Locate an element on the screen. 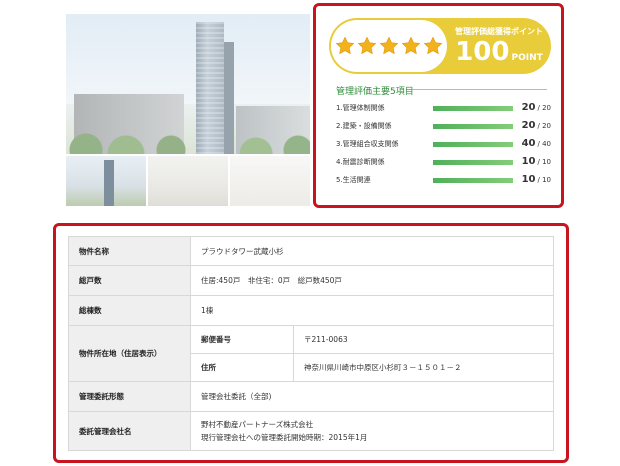  total-points-value: 100 is located at coordinates (482, 52).